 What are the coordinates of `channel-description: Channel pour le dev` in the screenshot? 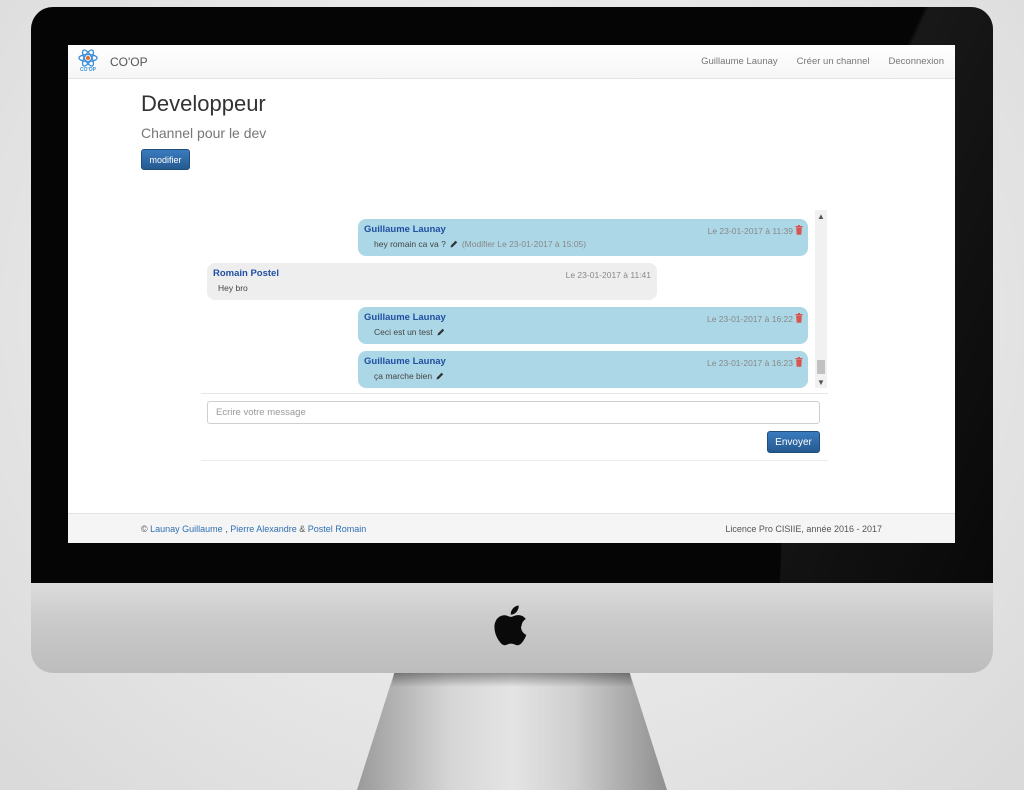 It's located at (204, 133).